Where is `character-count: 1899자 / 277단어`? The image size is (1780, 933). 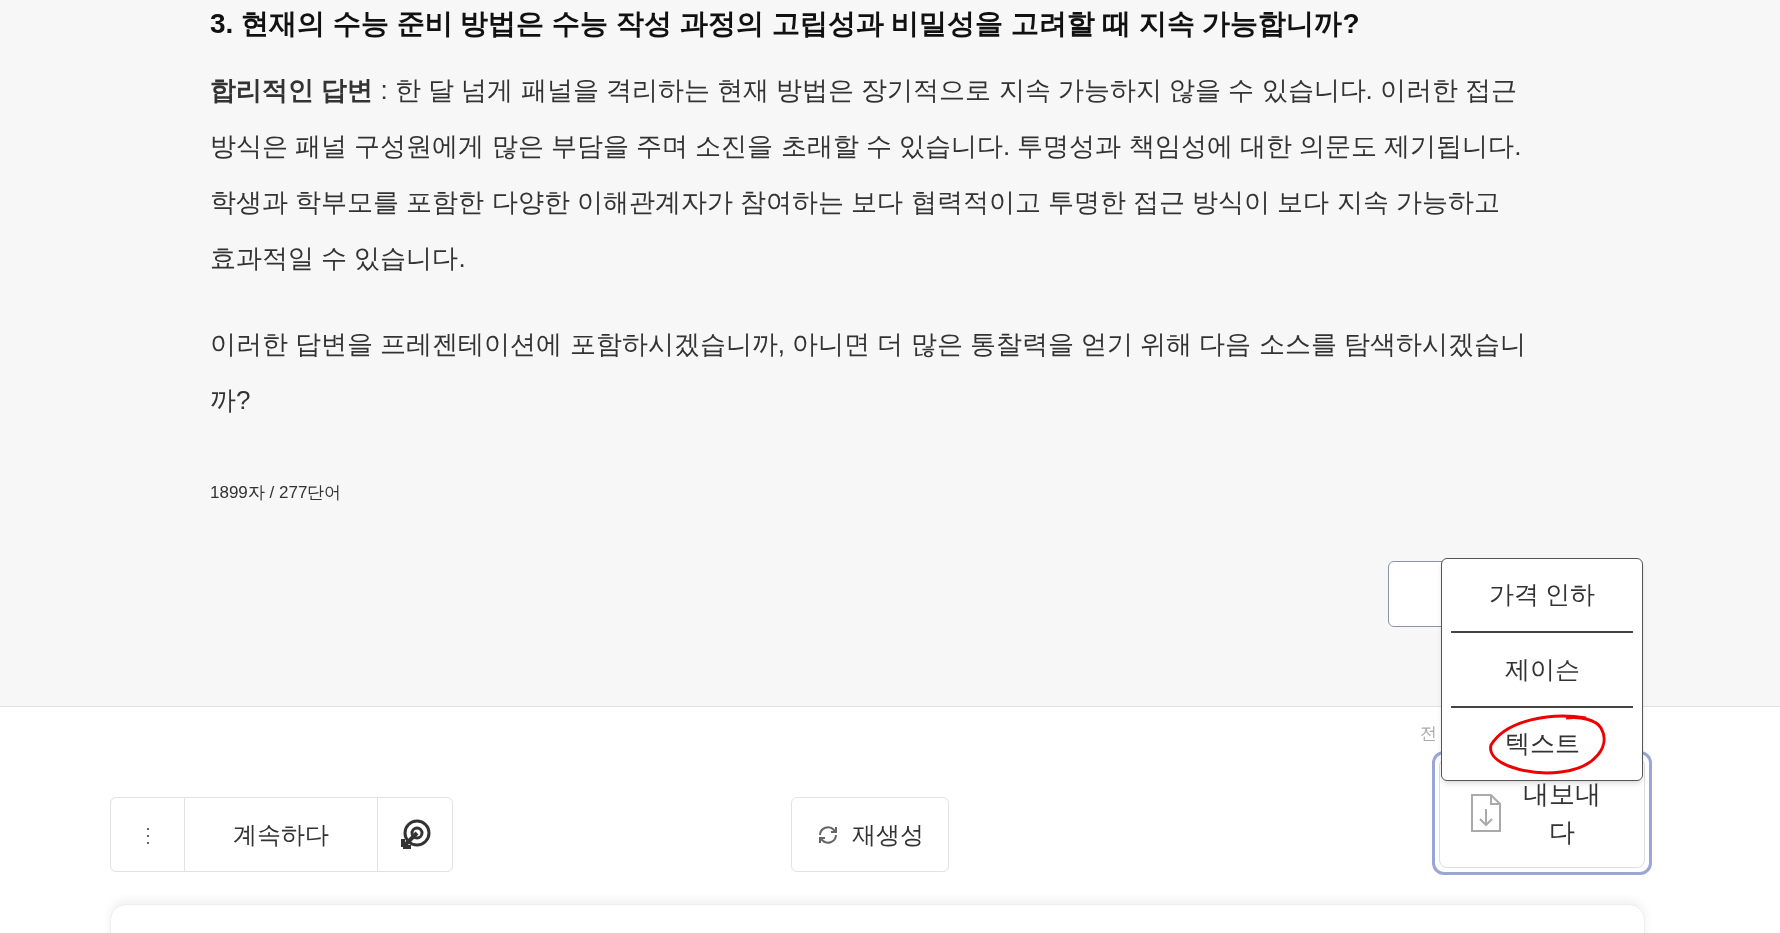
character-count: 1899자 / 277단어 is located at coordinates (276, 493).